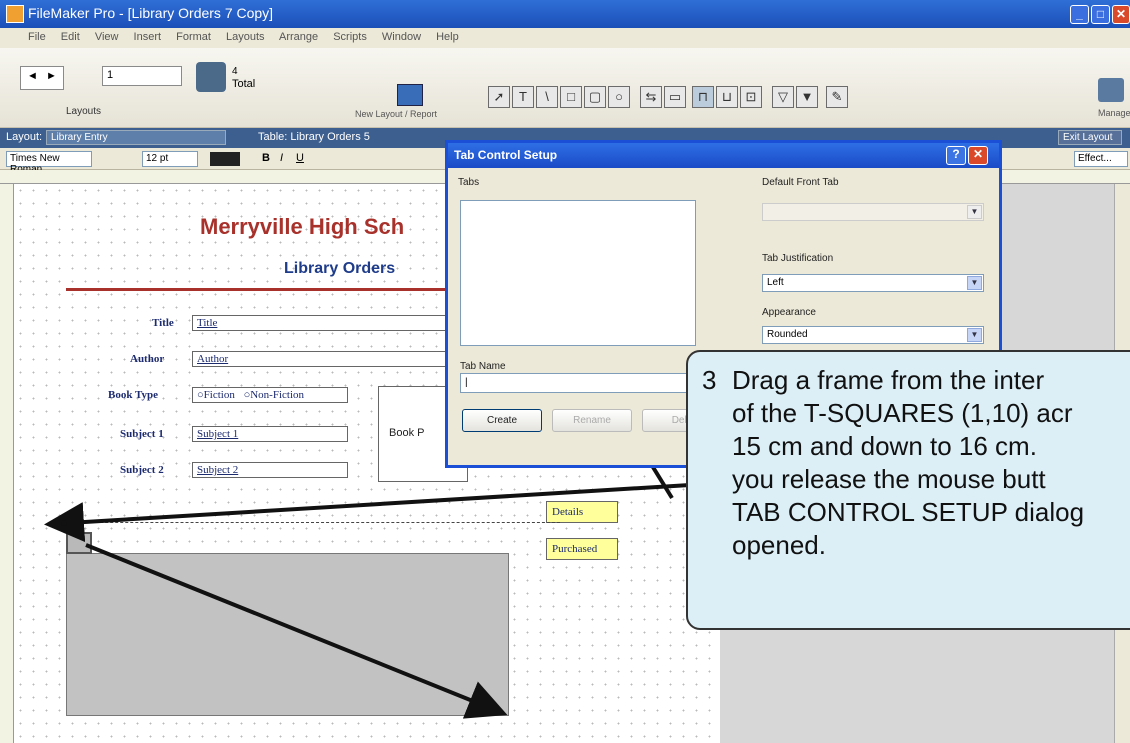 This screenshot has width=1130, height=743. Describe the element at coordinates (775, 282) in the screenshot. I see `tab-justification-value: Left` at that location.